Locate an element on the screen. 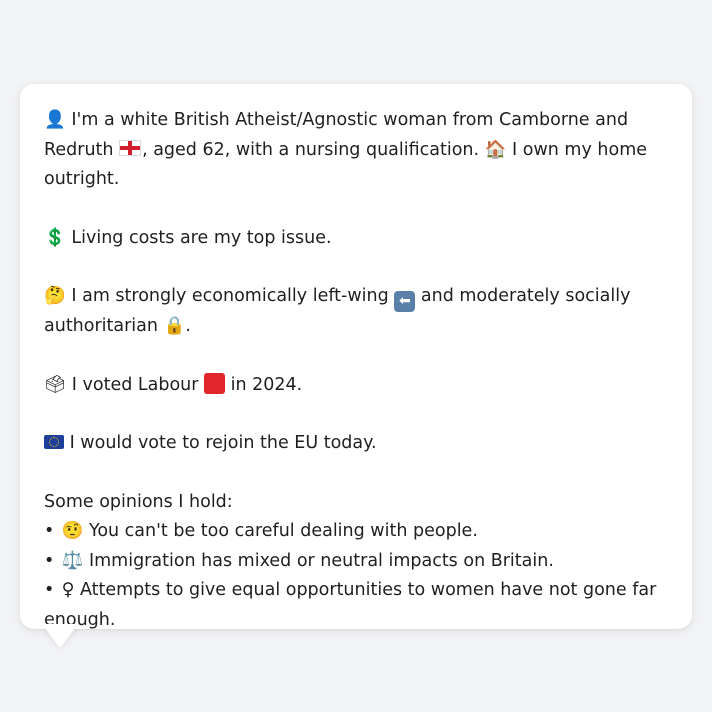 This screenshot has height=712, width=712. lock-icon: 🔒 is located at coordinates (174, 326).